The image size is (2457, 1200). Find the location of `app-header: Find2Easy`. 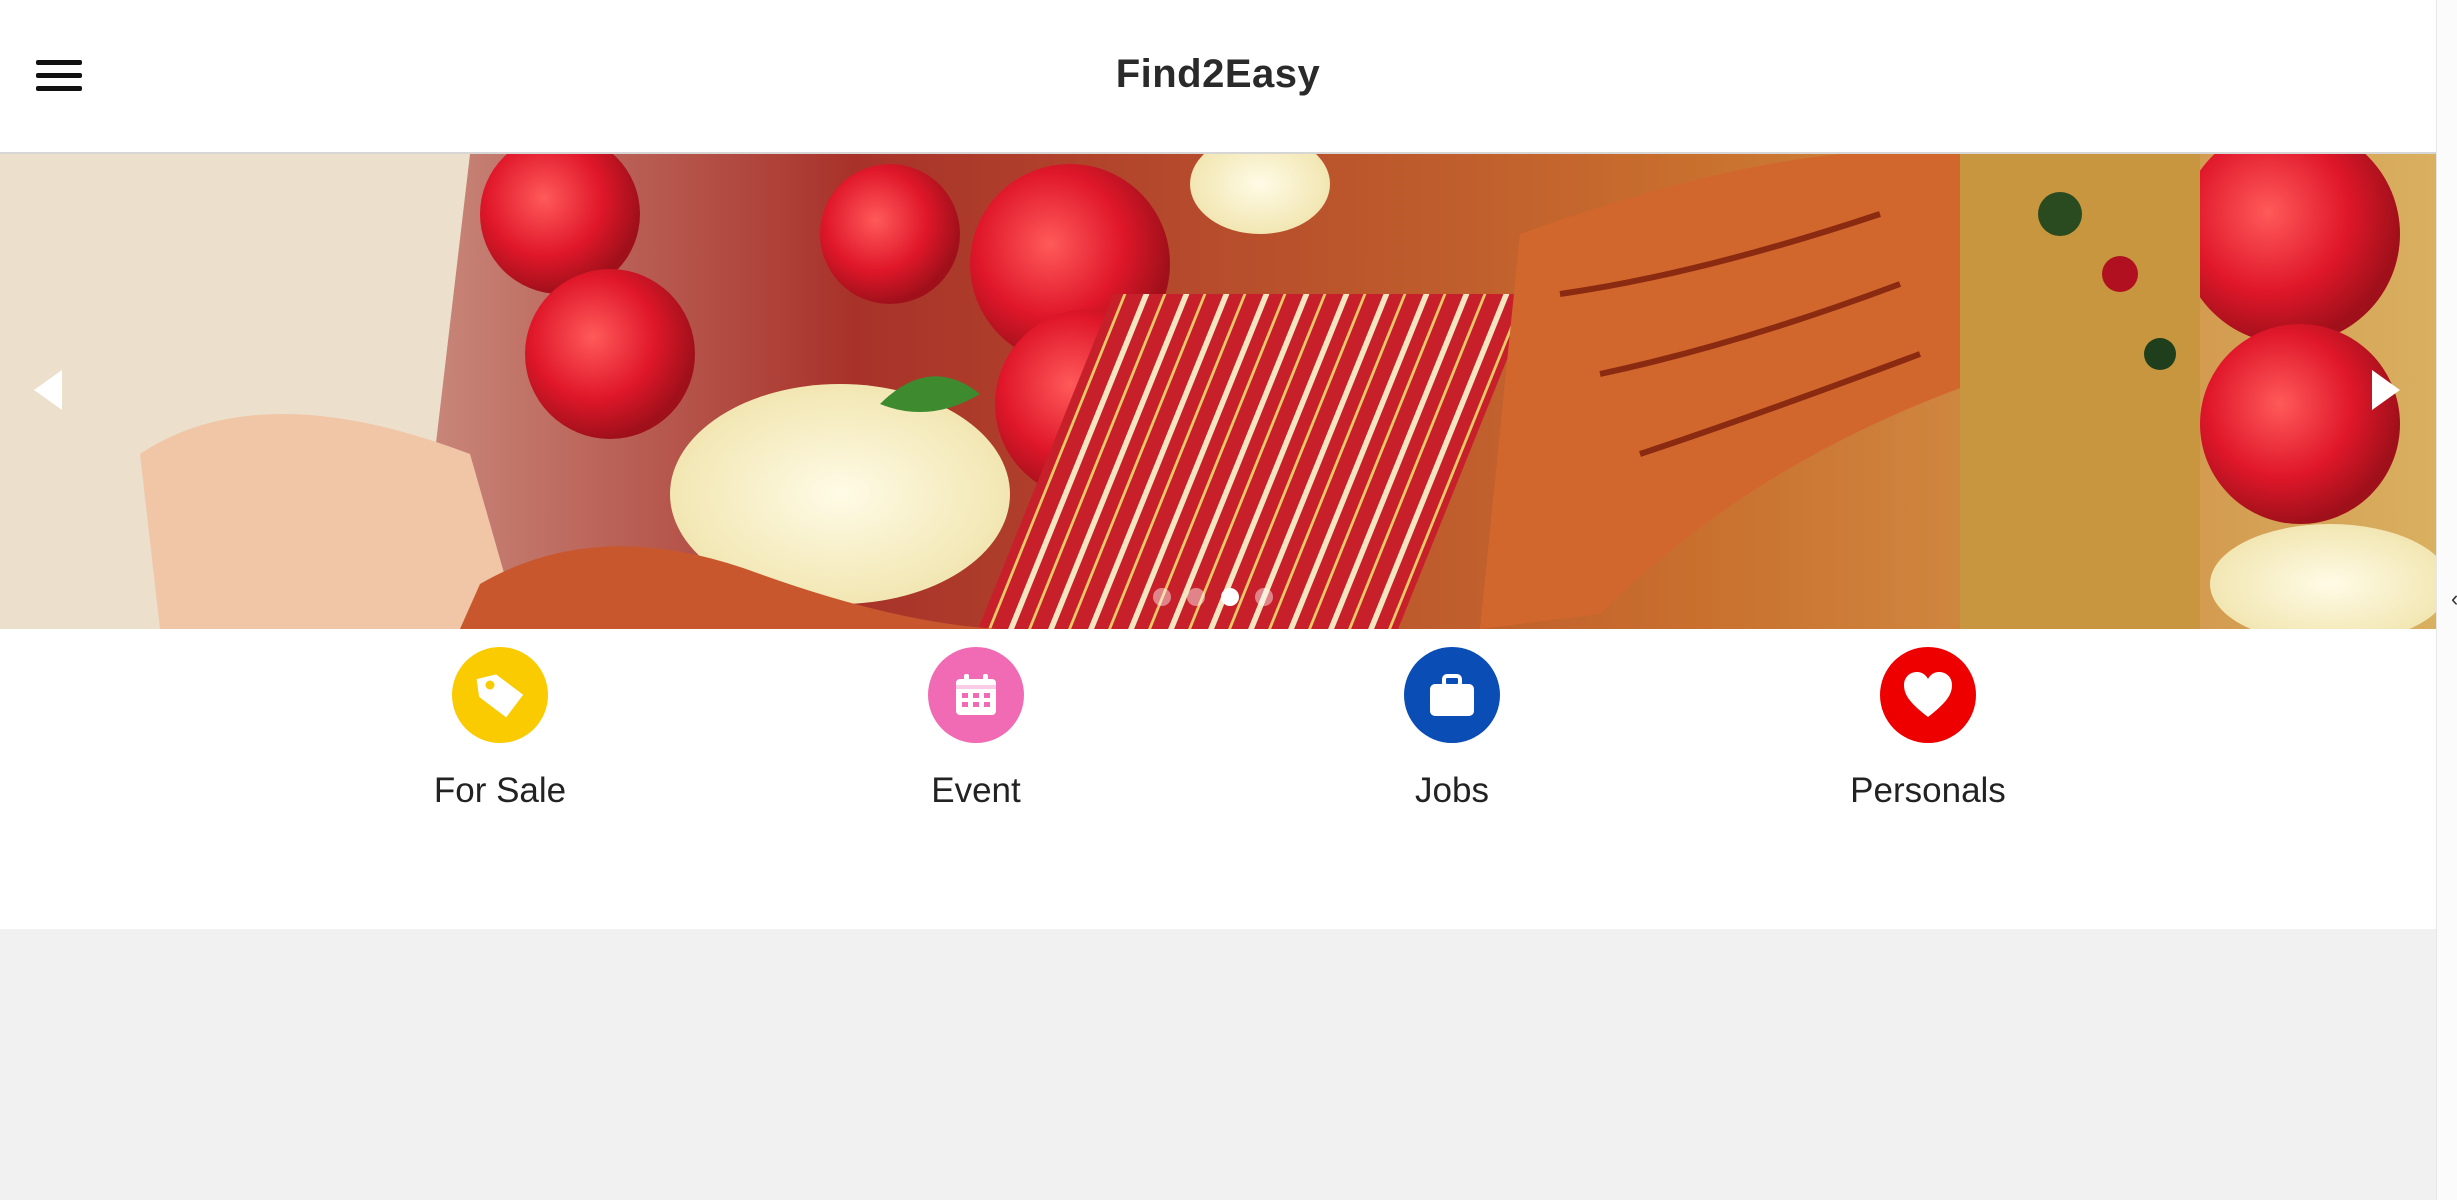

app-header: Find2Easy is located at coordinates (1218, 77).